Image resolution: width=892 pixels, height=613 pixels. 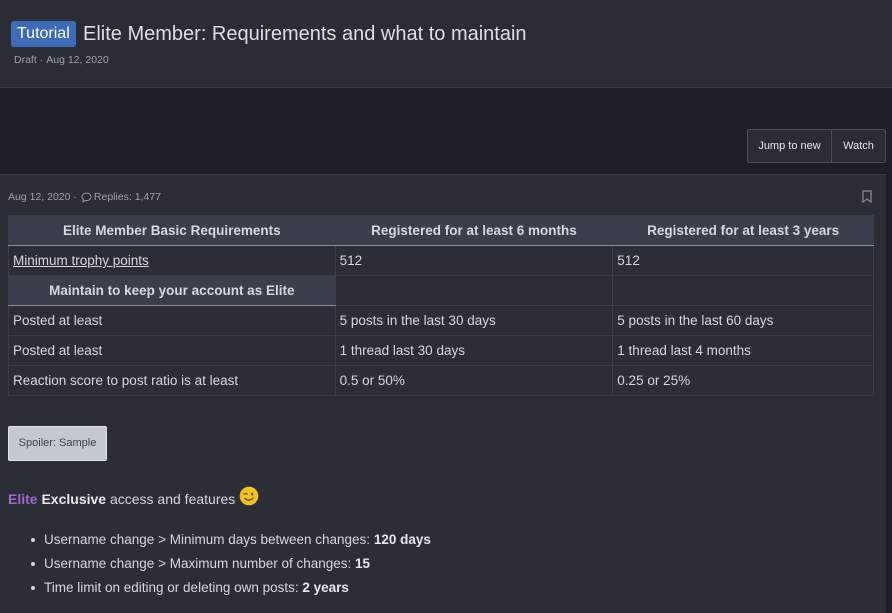 I want to click on table-header-cell: Registered for at least 3 years, so click(x=743, y=230).